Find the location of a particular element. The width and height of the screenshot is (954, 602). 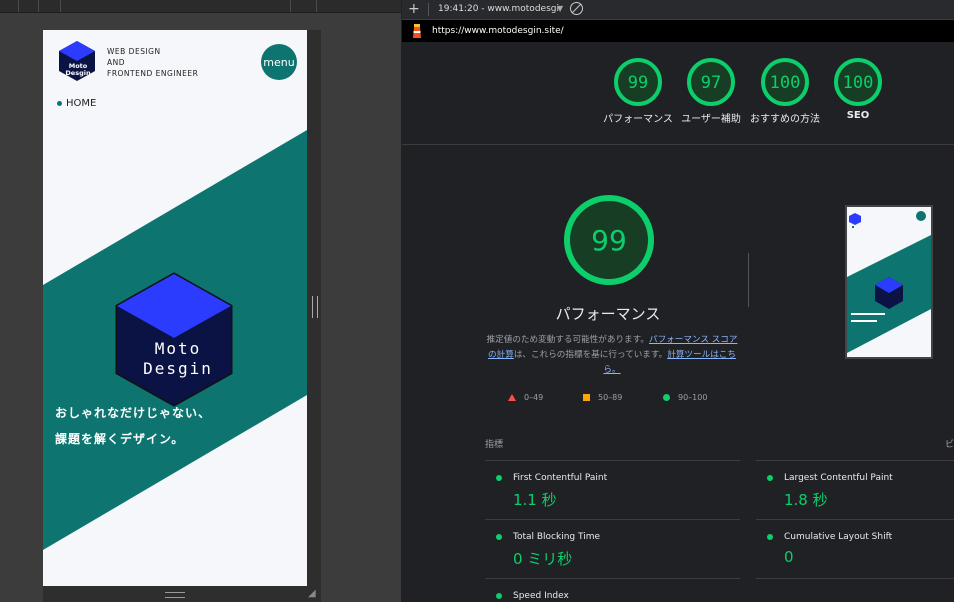

metric-lcp: Largest Contentful Paint 1.8 秒 is located at coordinates (855, 493).